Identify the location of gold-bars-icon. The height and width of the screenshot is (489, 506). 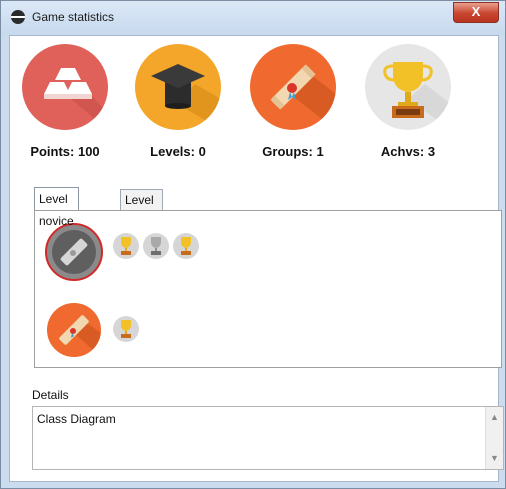
(65, 87).